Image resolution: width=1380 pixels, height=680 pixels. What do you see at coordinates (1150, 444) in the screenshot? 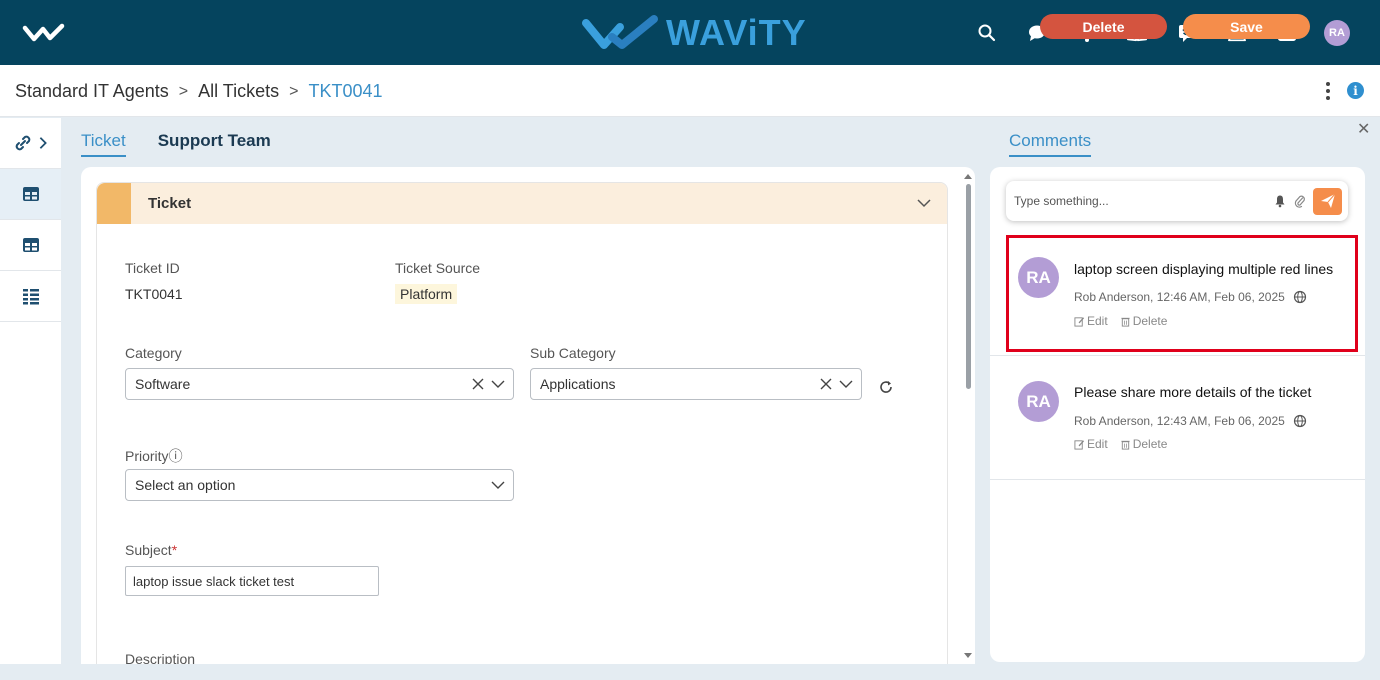
I see `delete-label: Delete` at bounding box center [1150, 444].